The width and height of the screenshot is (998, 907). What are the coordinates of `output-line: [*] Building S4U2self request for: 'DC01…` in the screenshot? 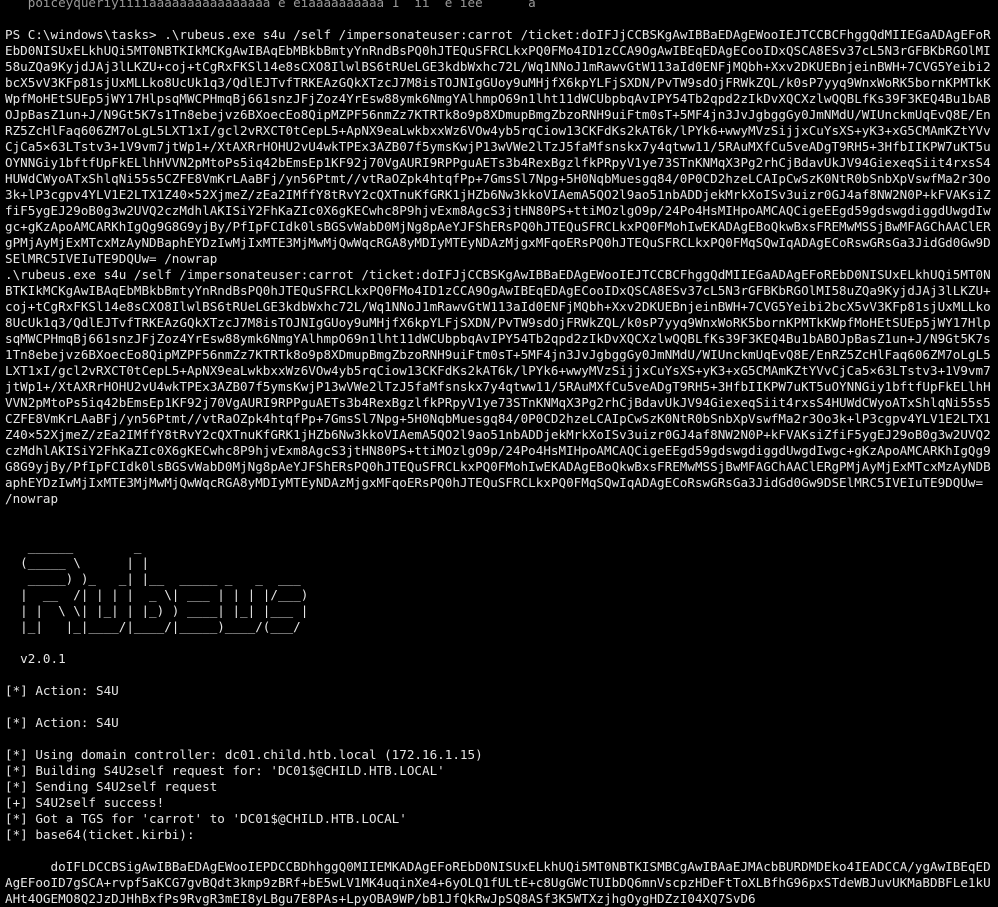 It's located at (225, 770).